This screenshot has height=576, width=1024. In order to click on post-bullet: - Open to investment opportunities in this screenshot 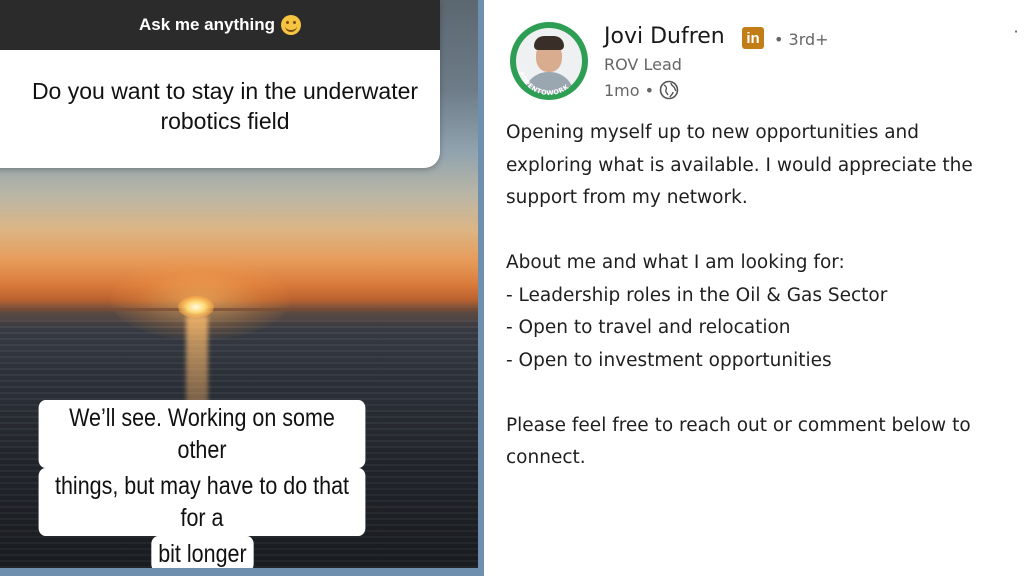, I will do `click(669, 360)`.